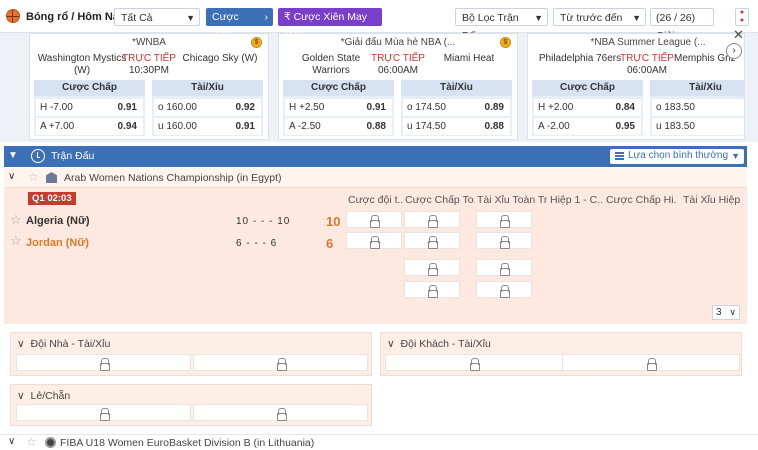 This screenshot has height=450, width=758. Describe the element at coordinates (70, 344) in the screenshot. I see `panel-title-text: Đội Nhà - Tài/Xỉu` at that location.